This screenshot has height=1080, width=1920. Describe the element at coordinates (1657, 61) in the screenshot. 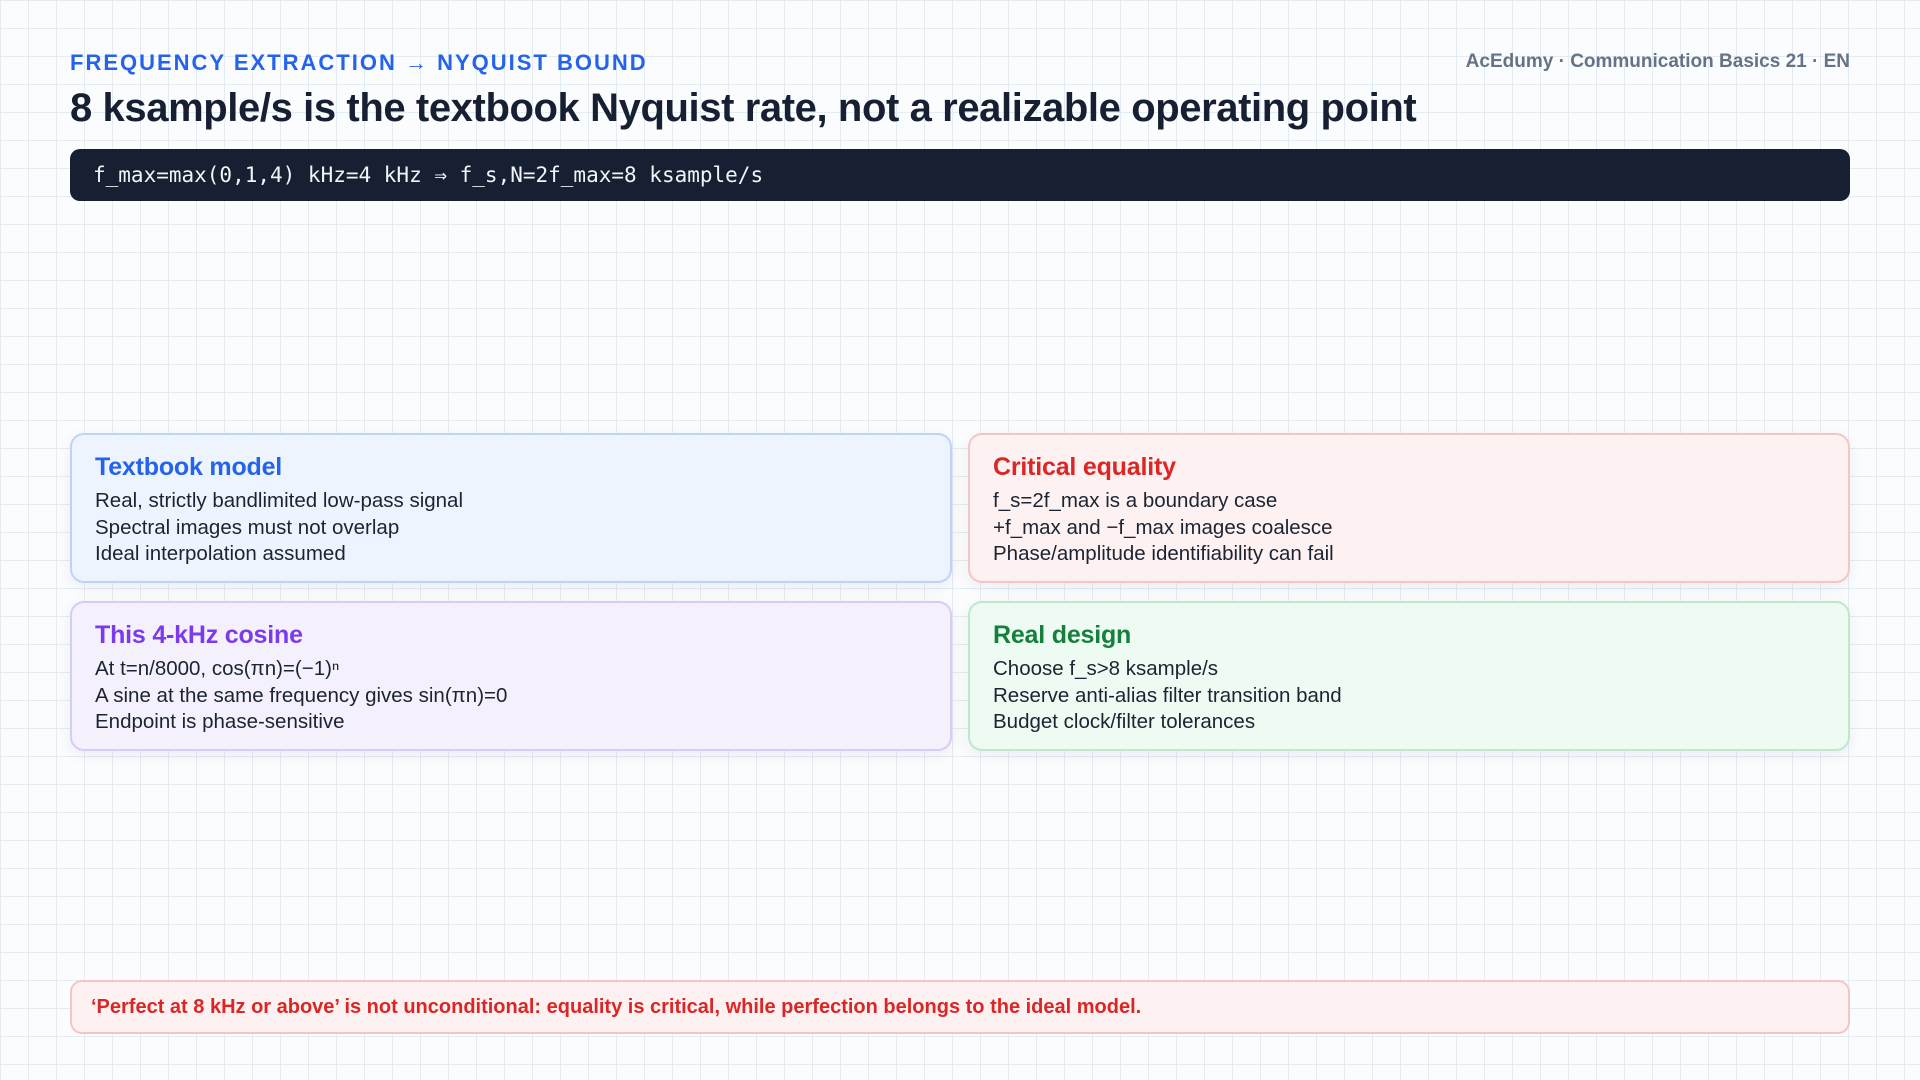

I see `course-brand: AcEdumy · Communication Basics 21 · EN` at that location.